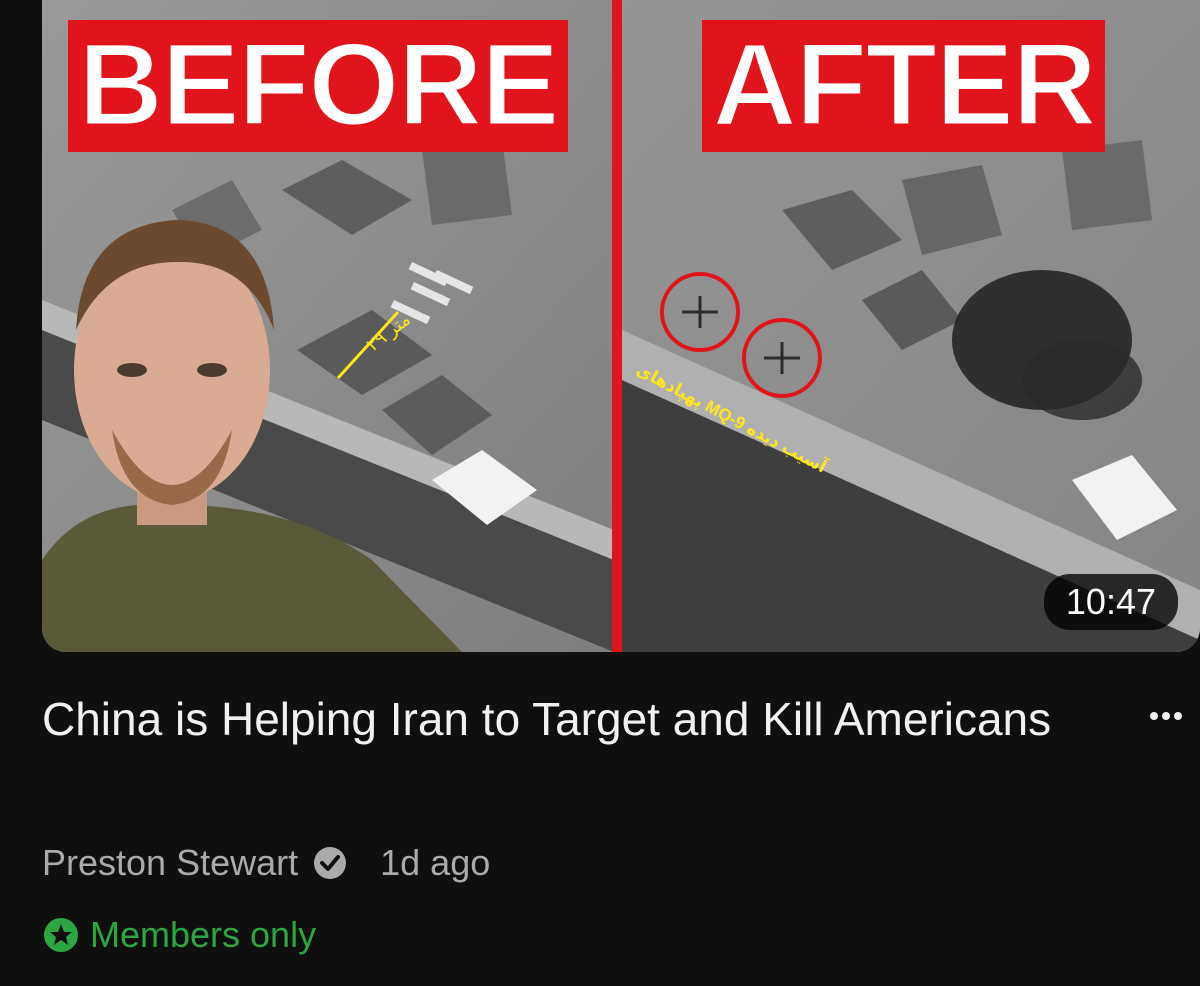 The image size is (1200, 986). I want to click on verified-check-icon, so click(330, 863).